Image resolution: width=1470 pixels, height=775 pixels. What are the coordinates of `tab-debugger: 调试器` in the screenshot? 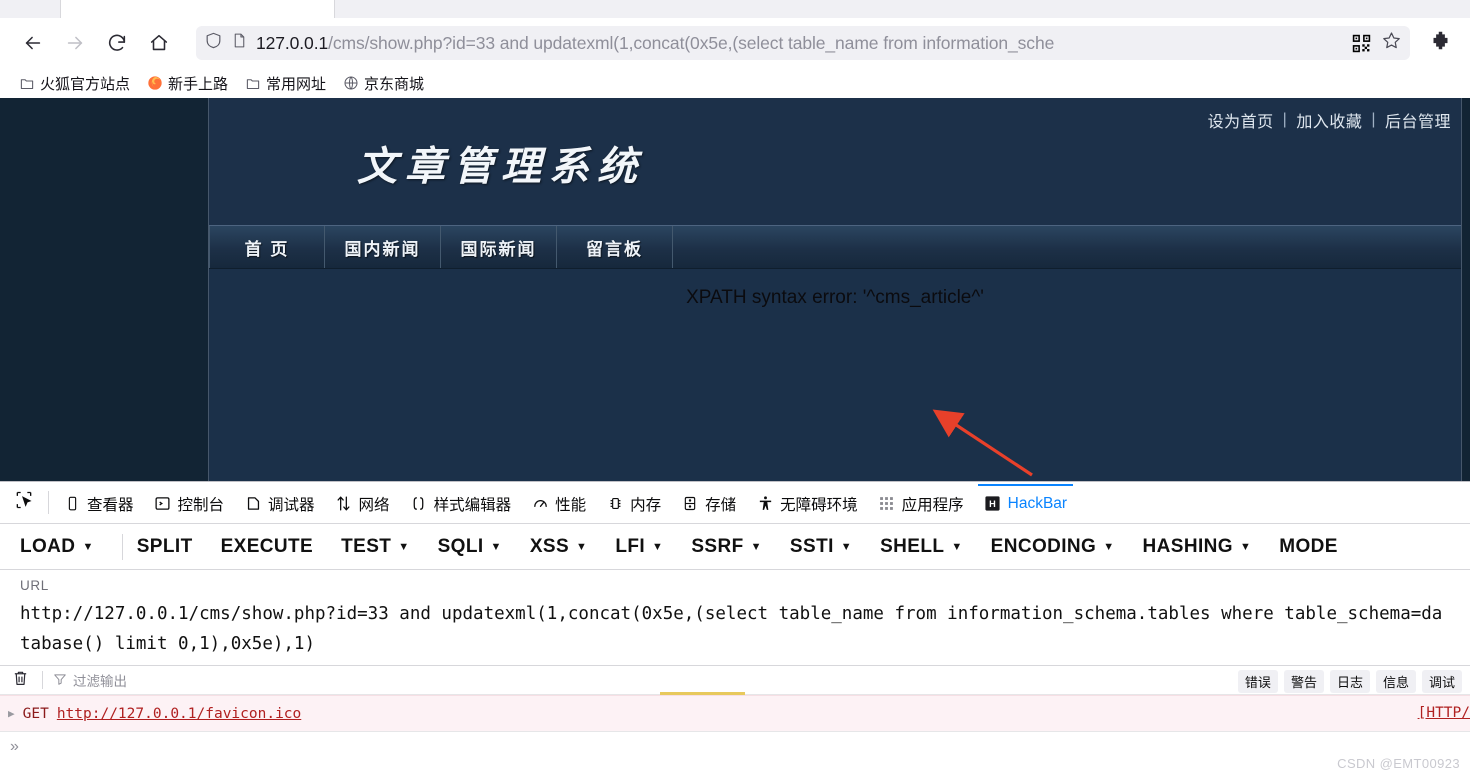 It's located at (279, 502).